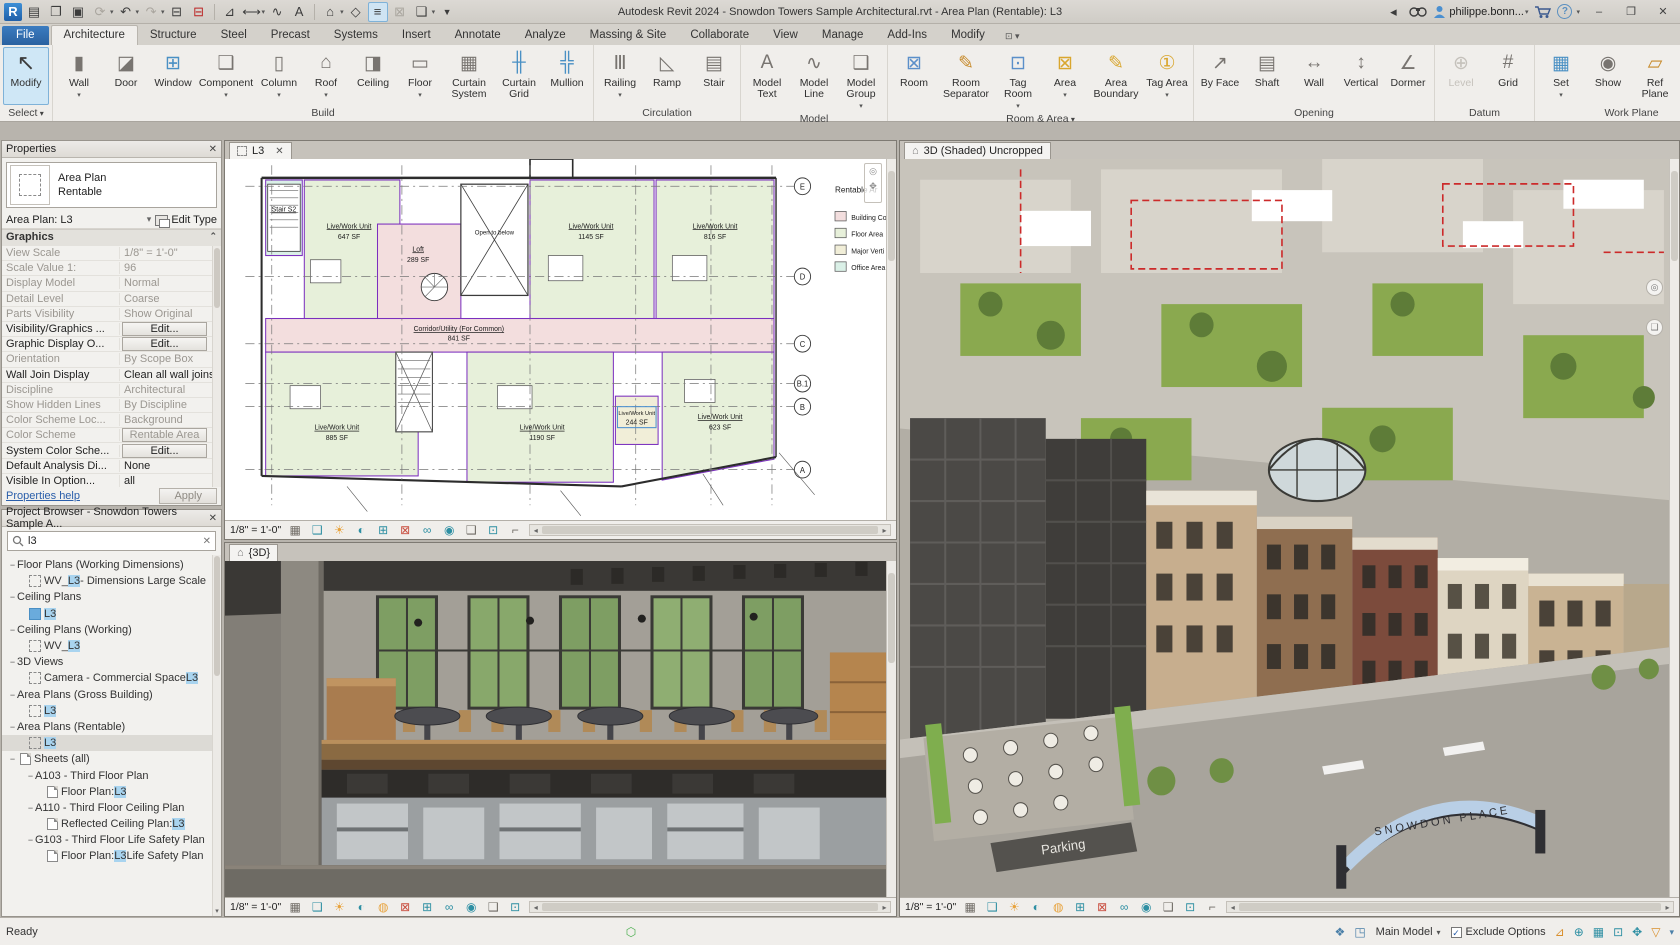 Image resolution: width=1680 pixels, height=945 pixels. I want to click on tag-room-button: ⊡ Tag Room, so click(1018, 79).